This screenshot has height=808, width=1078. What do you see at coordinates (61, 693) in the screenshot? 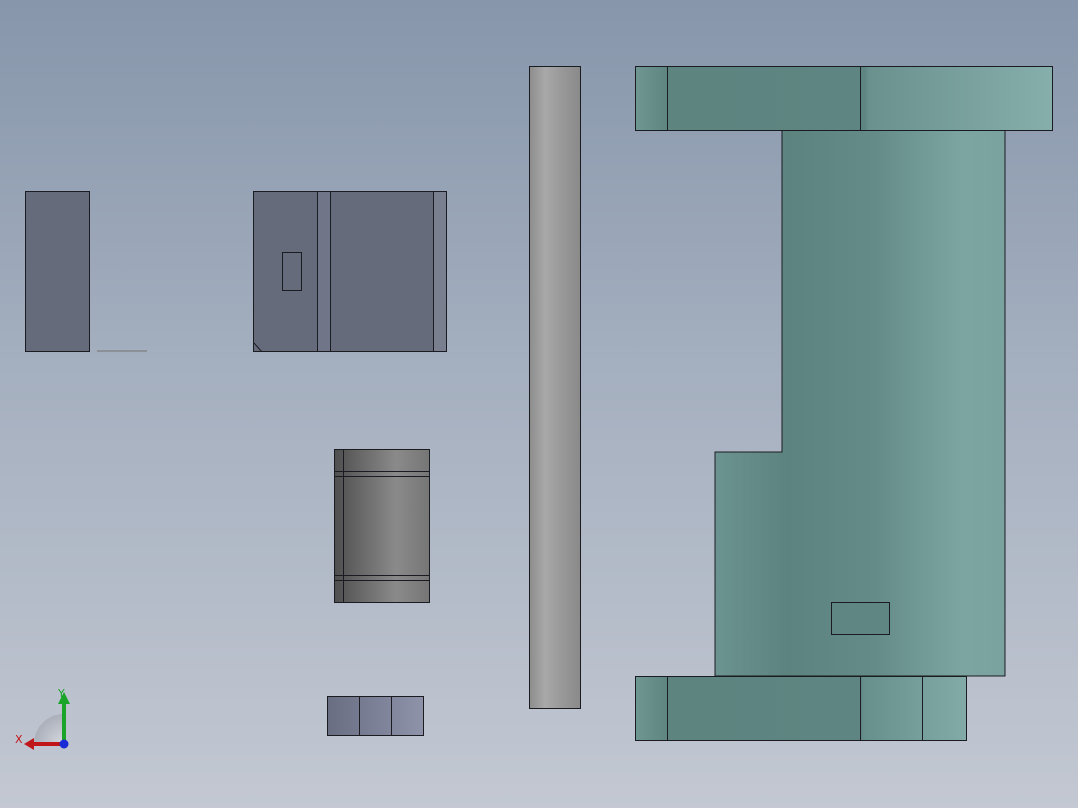
I see `y-axis-label: Y` at bounding box center [61, 693].